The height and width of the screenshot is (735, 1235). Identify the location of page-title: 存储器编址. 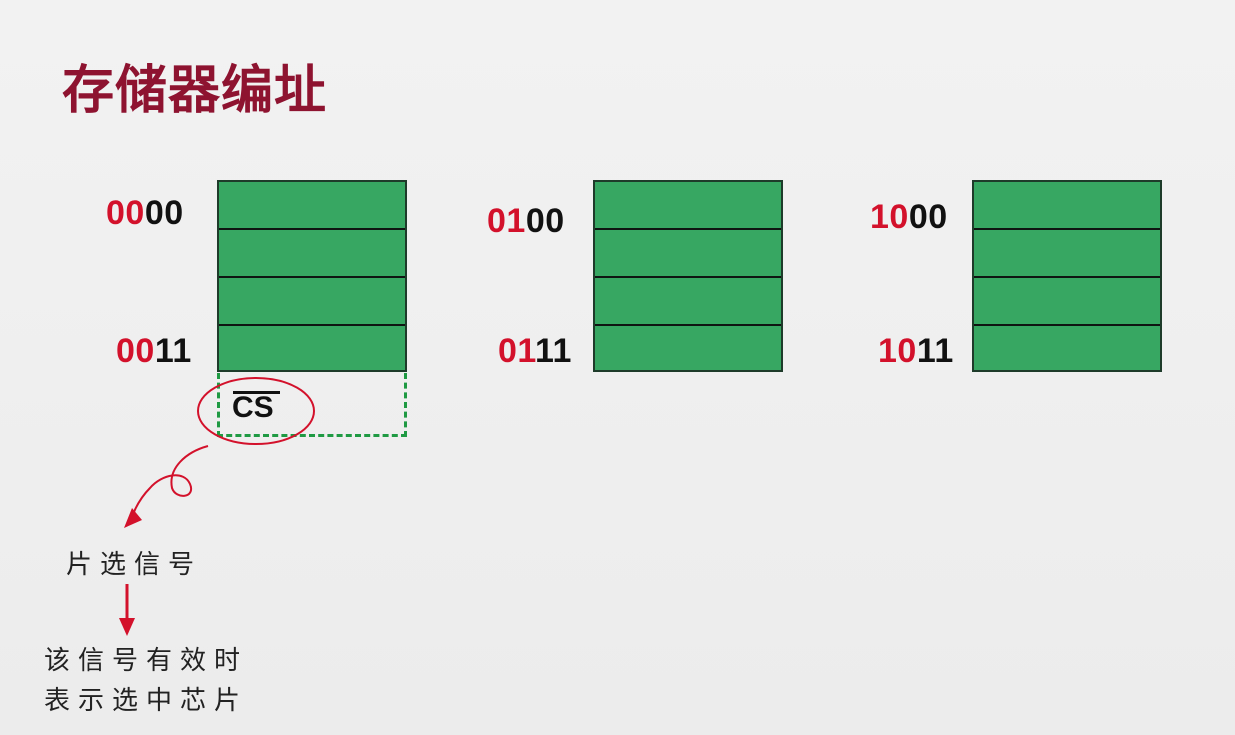
(195, 91).